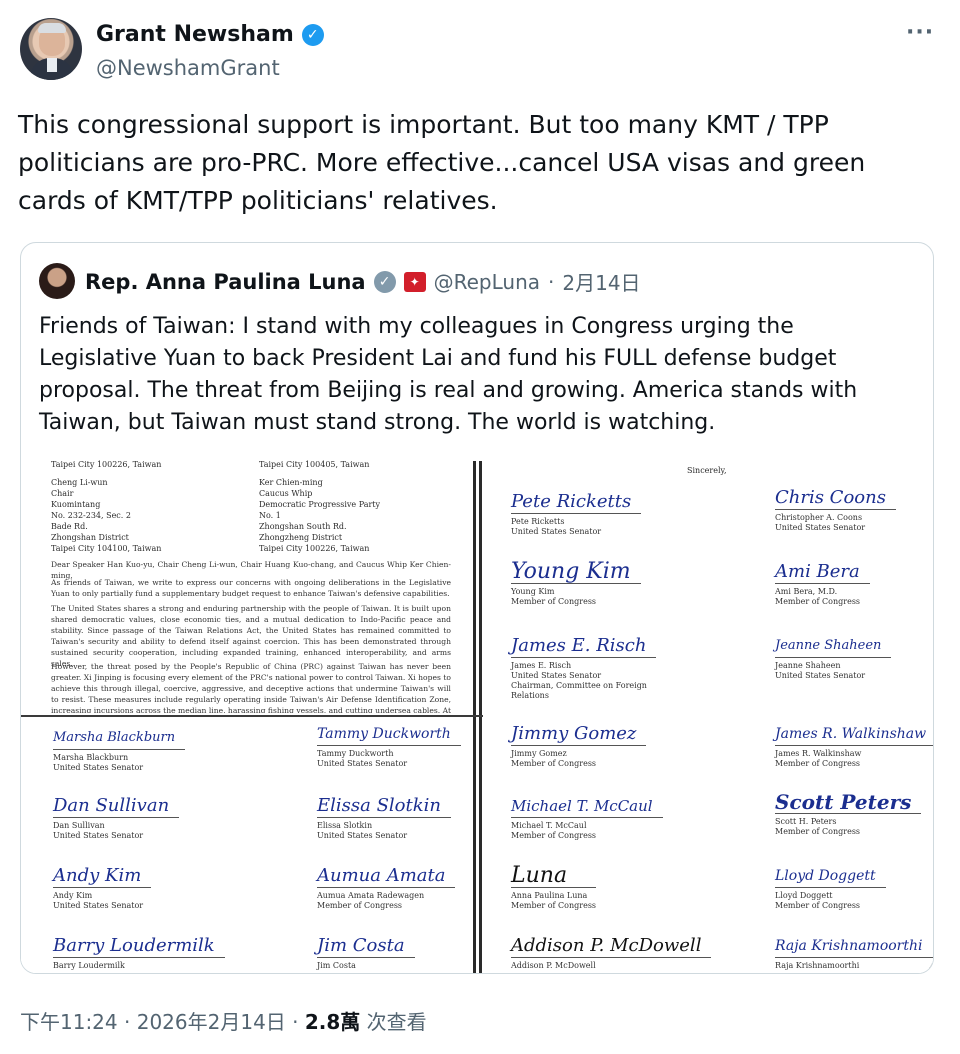 This screenshot has width=960, height=1054. Describe the element at coordinates (576, 584) in the screenshot. I see `signature-block: Young Kim Young Kim Member of Congress` at that location.